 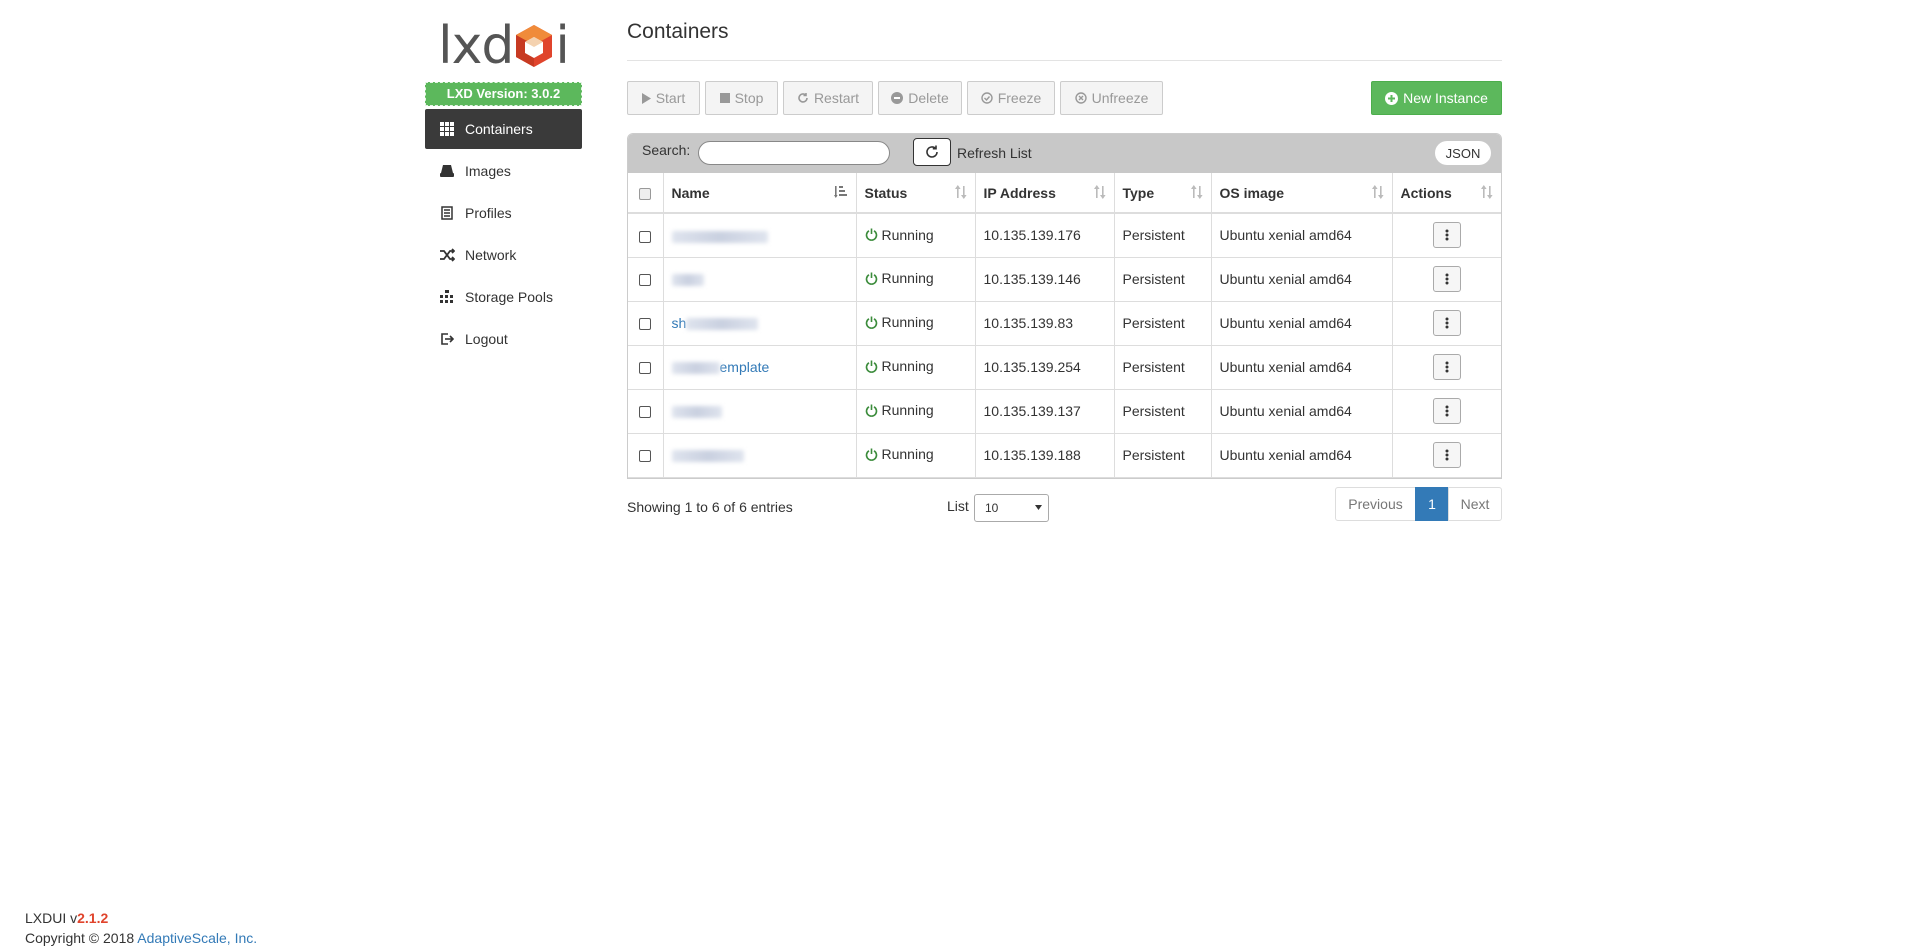 What do you see at coordinates (476, 46) in the screenshot?
I see `logo-text-left: lxd` at bounding box center [476, 46].